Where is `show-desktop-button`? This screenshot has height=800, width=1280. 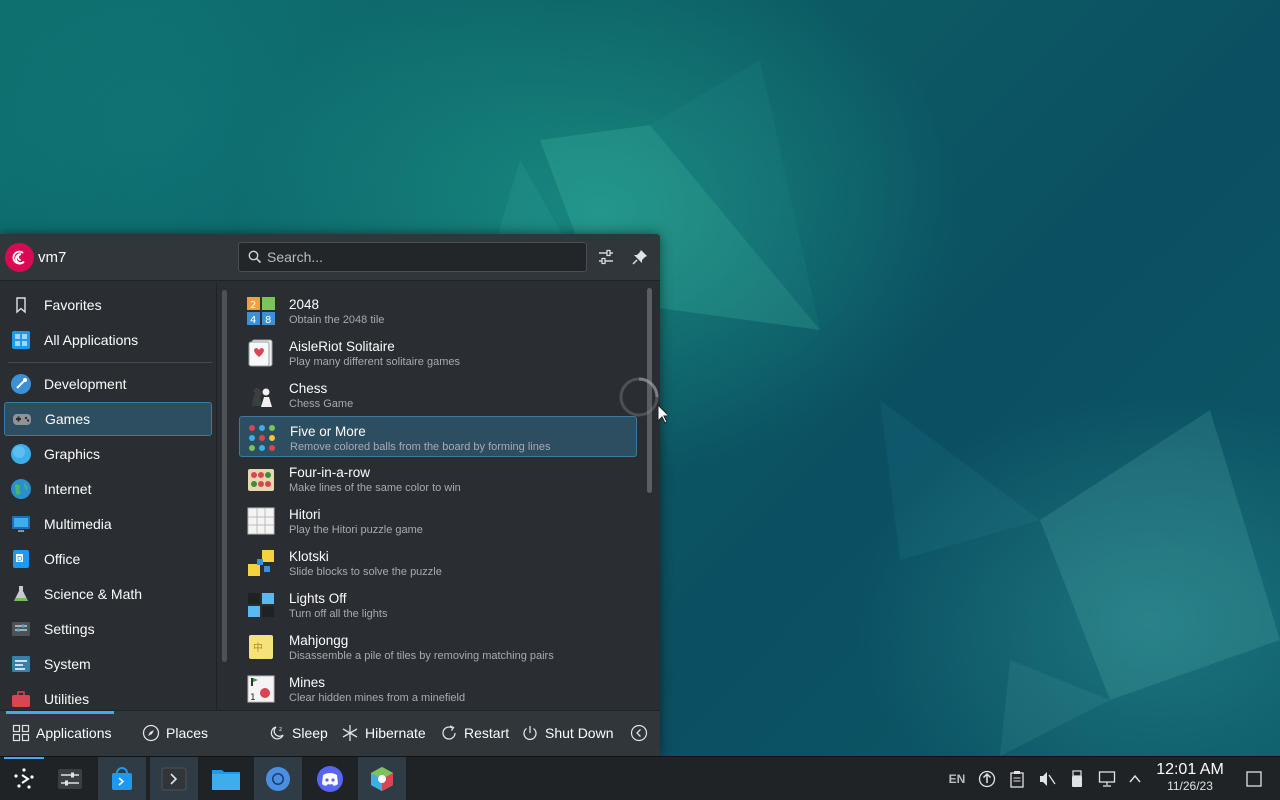
show-desktop-button is located at coordinates (1254, 779).